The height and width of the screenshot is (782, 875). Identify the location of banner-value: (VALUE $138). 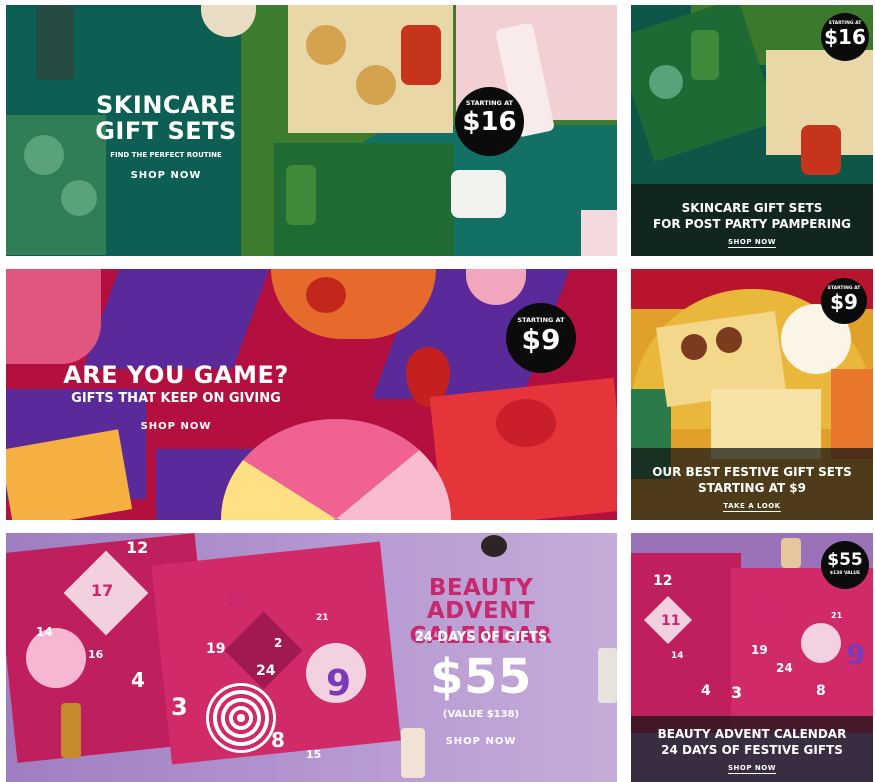
(481, 714).